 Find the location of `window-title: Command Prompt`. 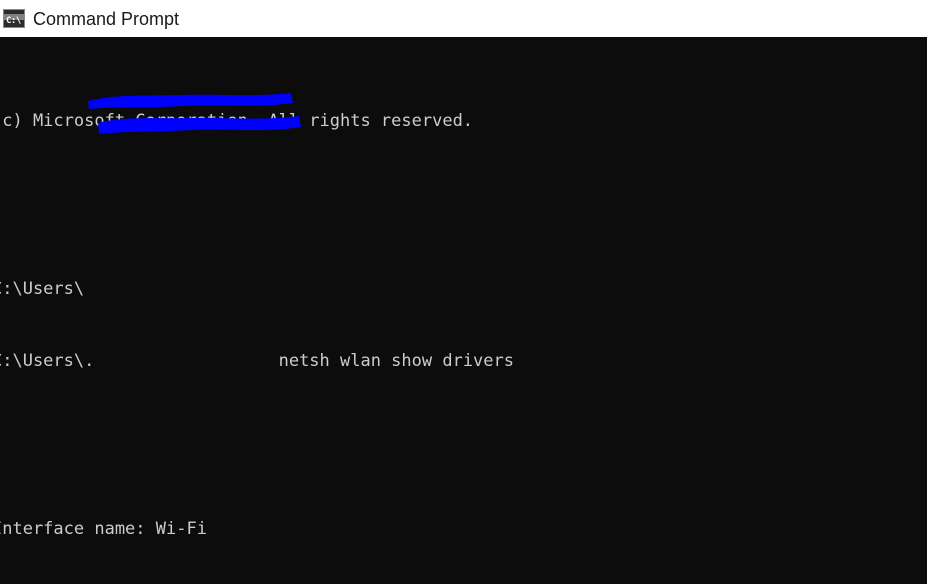

window-title: Command Prompt is located at coordinates (106, 18).